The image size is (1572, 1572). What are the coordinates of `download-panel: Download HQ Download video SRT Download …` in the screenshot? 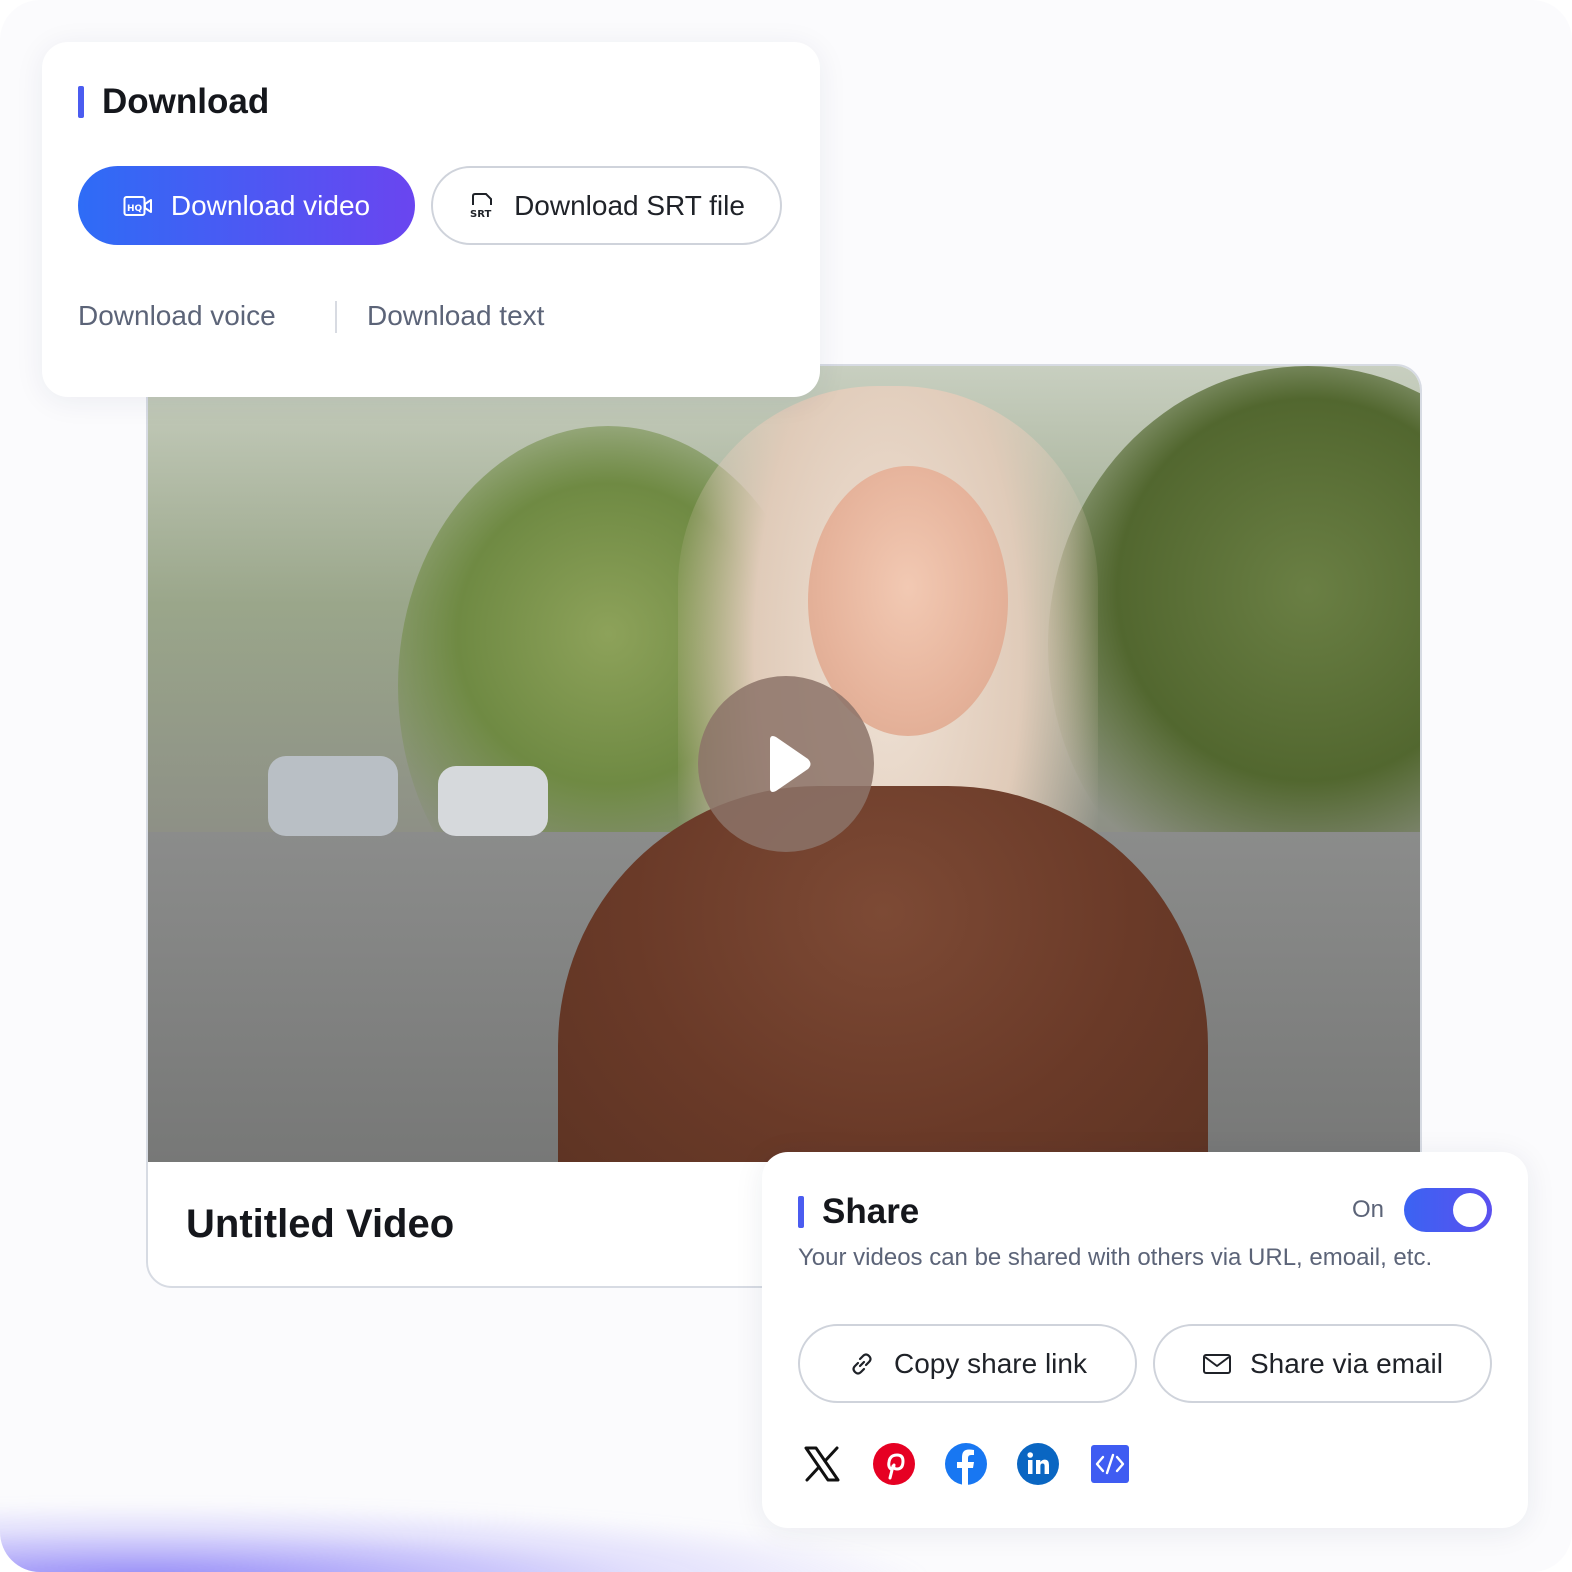 It's located at (431, 219).